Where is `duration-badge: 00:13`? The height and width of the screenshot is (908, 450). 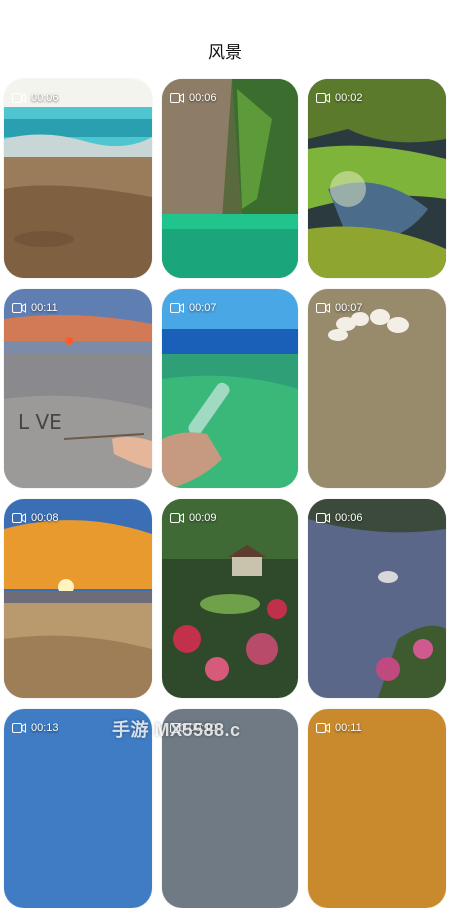 duration-badge: 00:13 is located at coordinates (35, 728).